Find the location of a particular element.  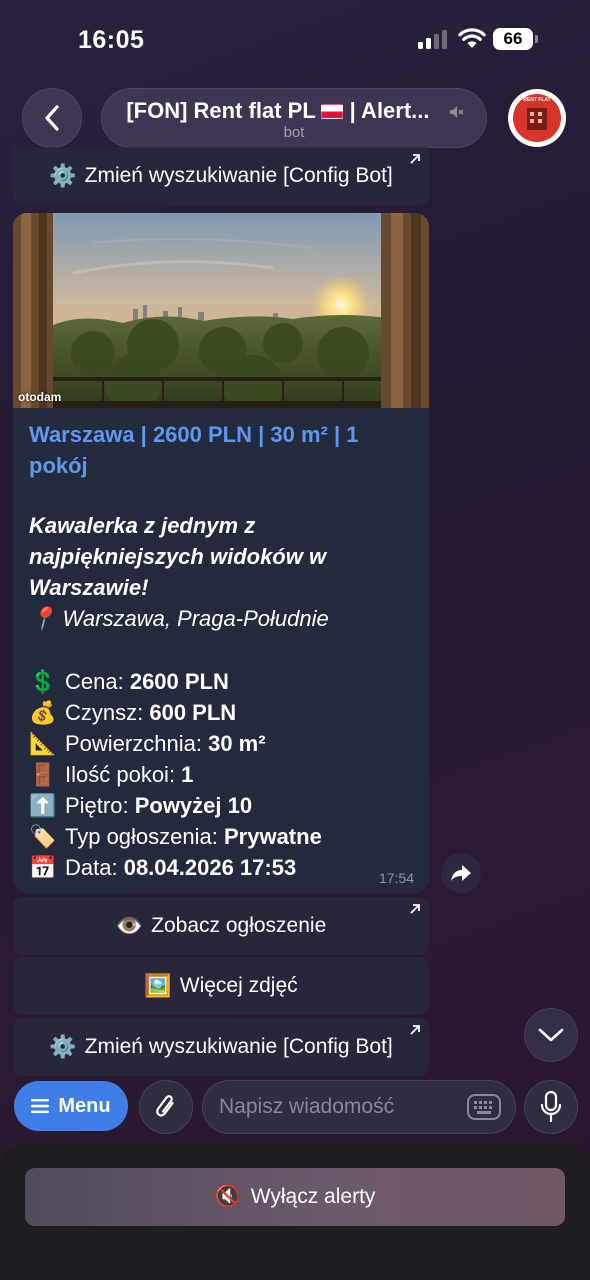

view-listing-button: 👁️ Zobacz ogłoszenie is located at coordinates (221, 926).